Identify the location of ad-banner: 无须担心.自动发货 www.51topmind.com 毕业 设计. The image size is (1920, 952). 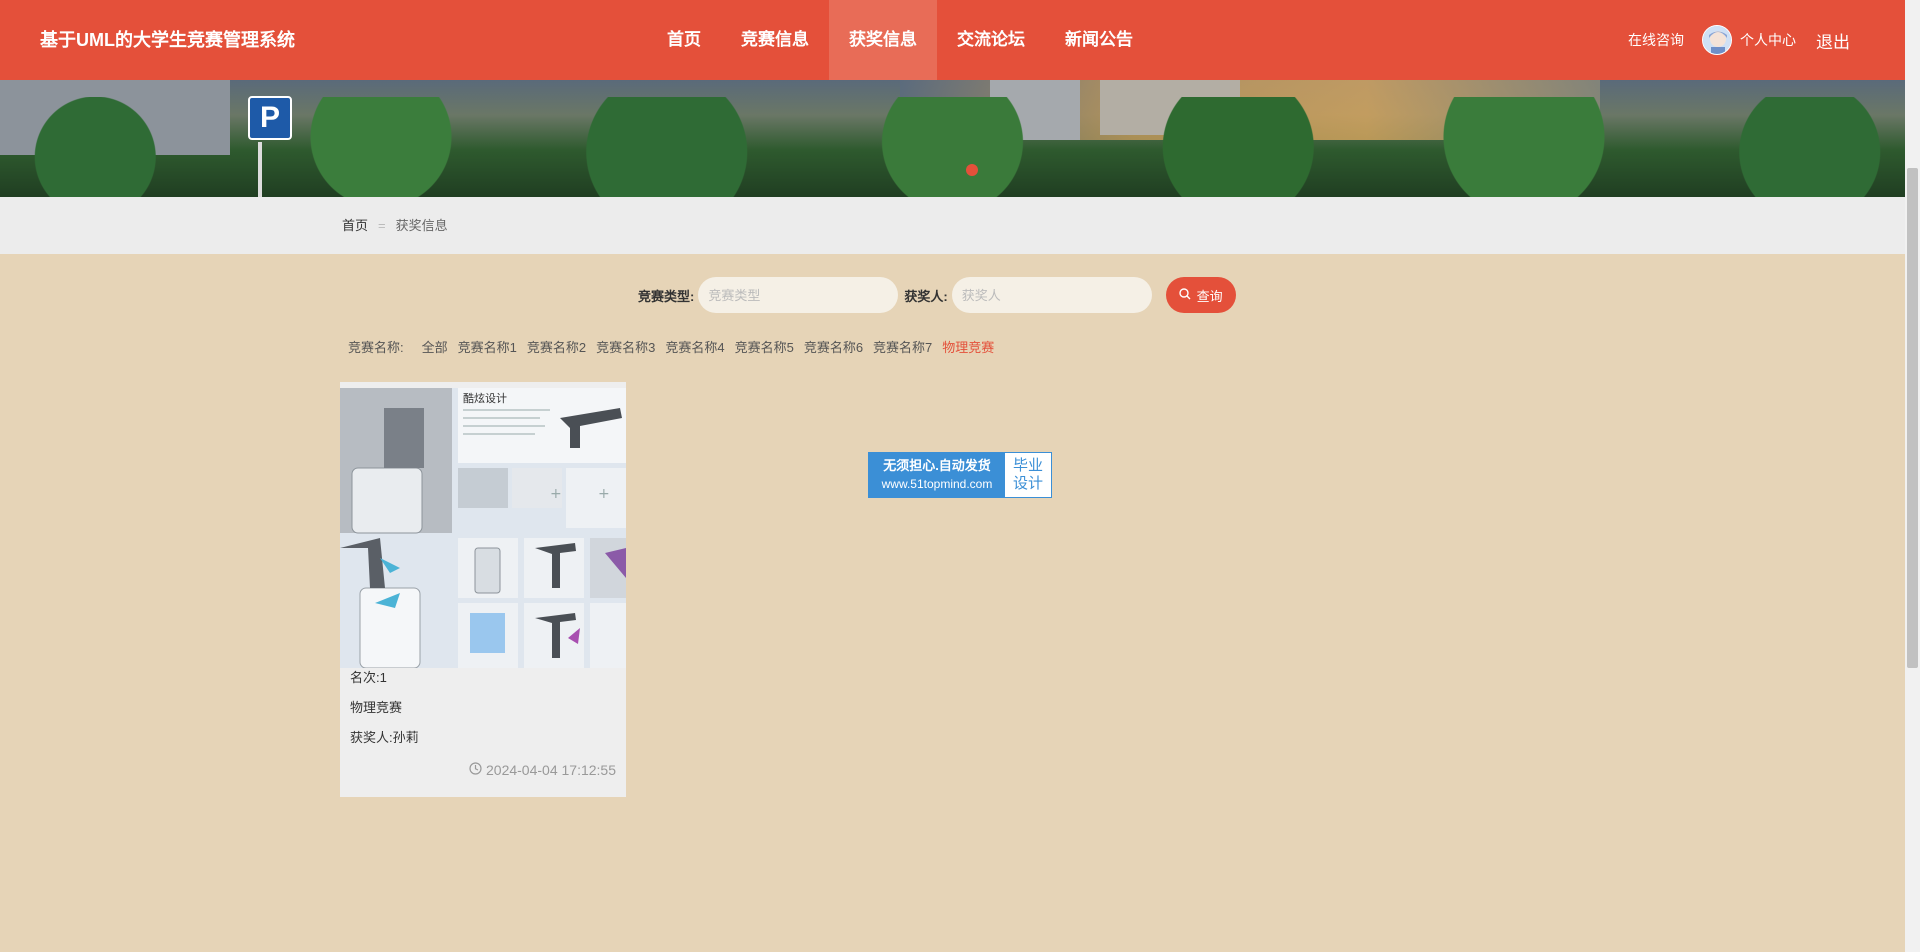
(960, 475).